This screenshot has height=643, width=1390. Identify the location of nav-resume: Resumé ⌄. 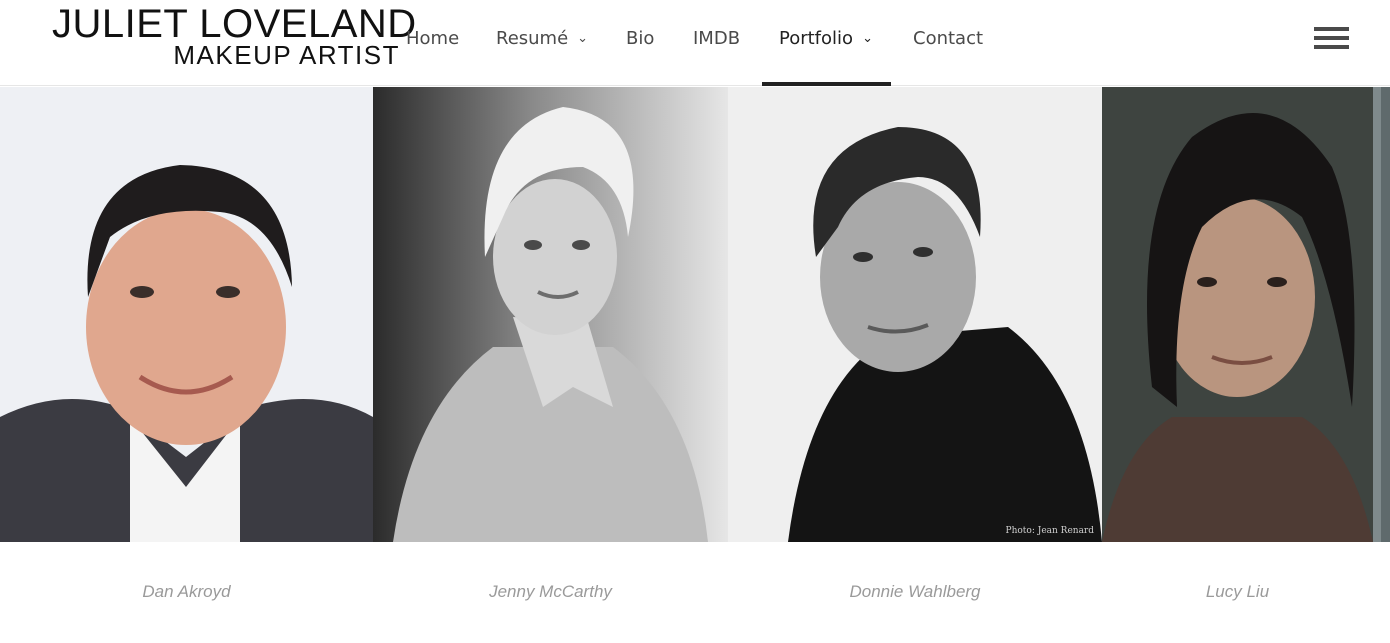
(542, 39).